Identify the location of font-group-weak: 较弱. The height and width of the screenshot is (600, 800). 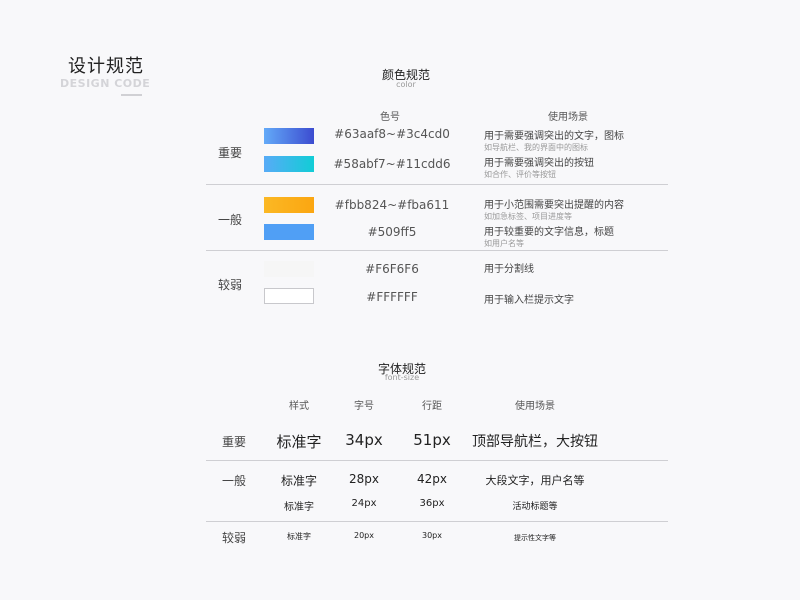
(234, 538).